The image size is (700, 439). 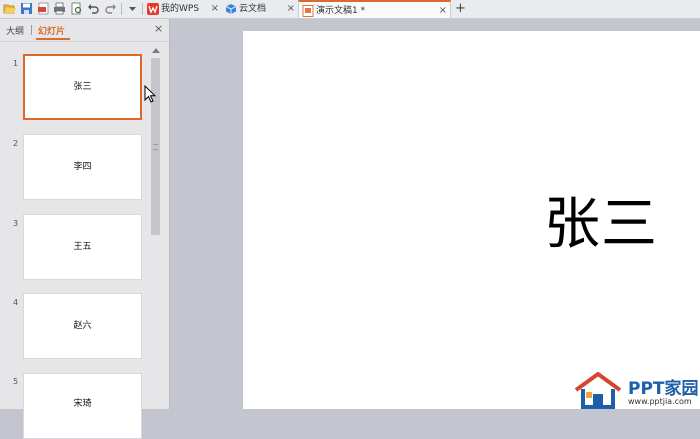 I want to click on tab-cloud-docs: 云文档 ×, so click(x=260, y=9).